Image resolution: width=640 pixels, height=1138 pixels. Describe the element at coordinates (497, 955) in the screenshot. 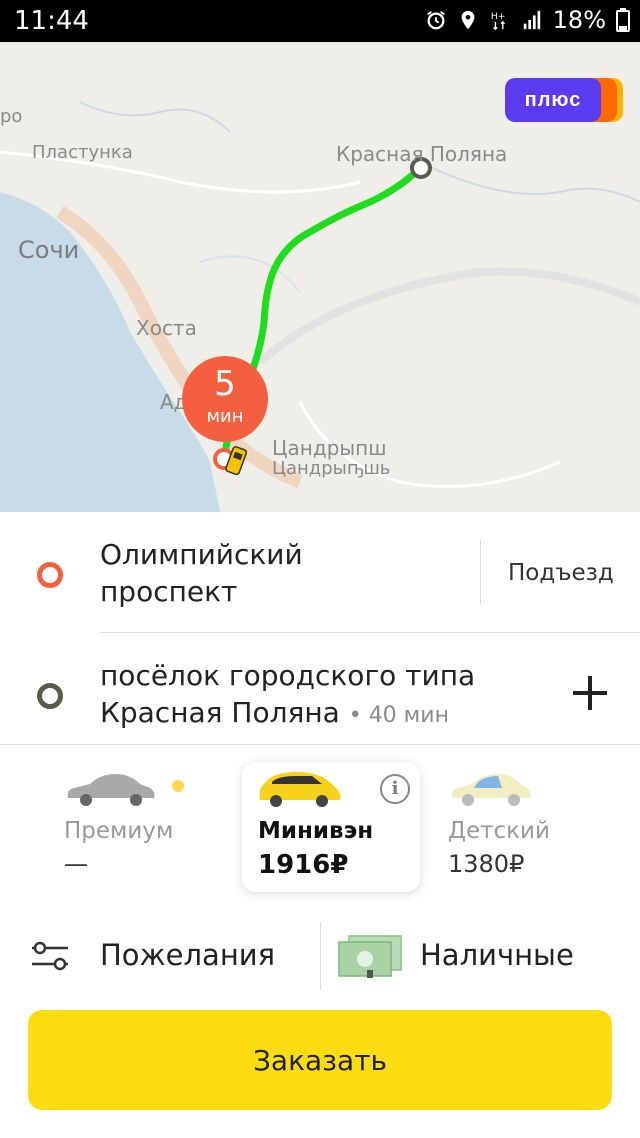

I see `payment-label: Наличные` at that location.